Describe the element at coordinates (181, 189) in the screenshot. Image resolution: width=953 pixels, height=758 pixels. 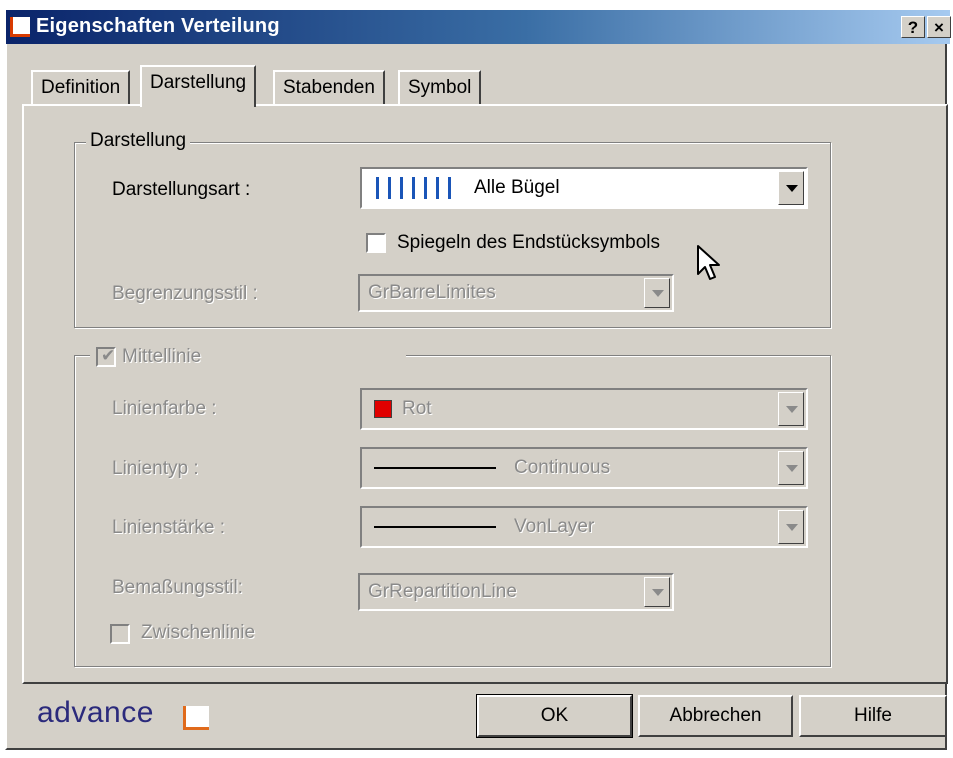
I see `darstellungsart-label: Darstellungsart :` at that location.